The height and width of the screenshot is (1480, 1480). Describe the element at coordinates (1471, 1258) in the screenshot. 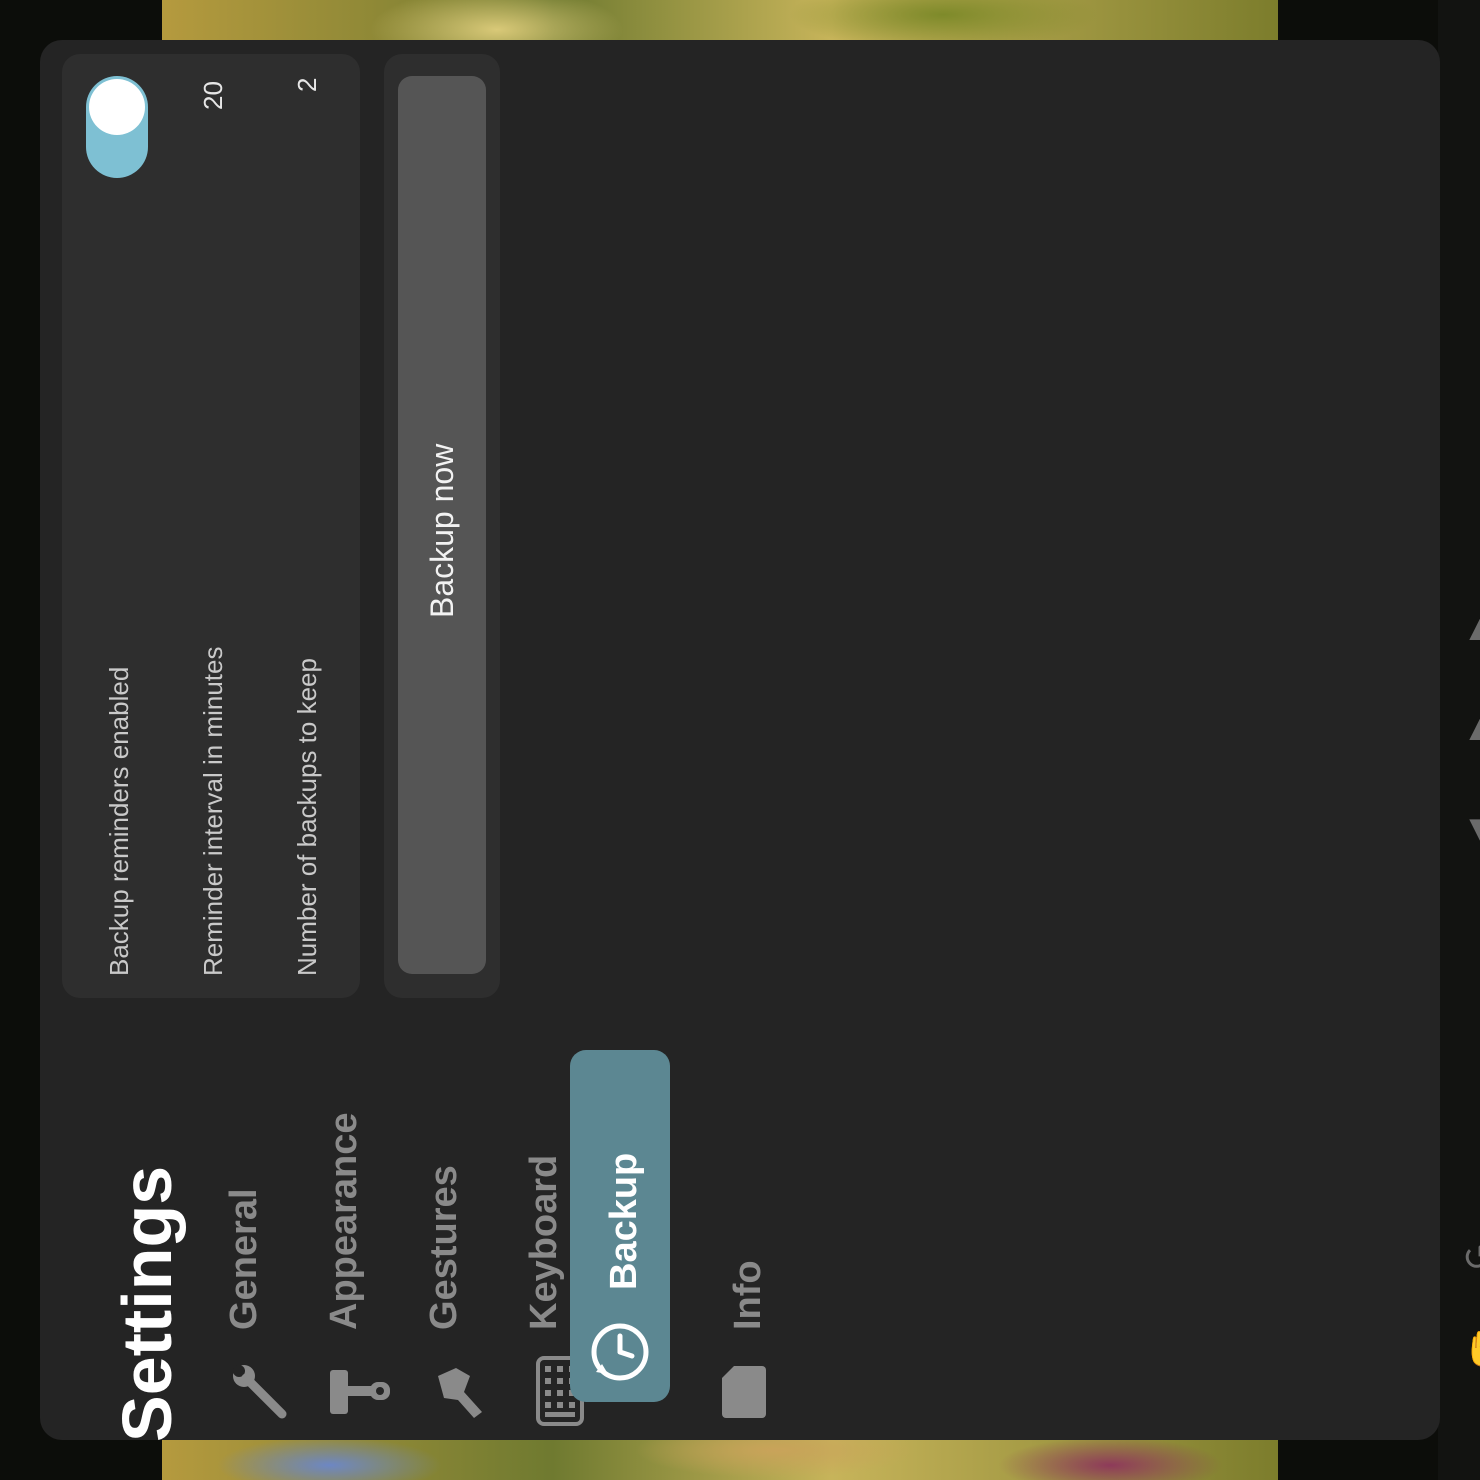

I see `undo-icon: ↺` at that location.